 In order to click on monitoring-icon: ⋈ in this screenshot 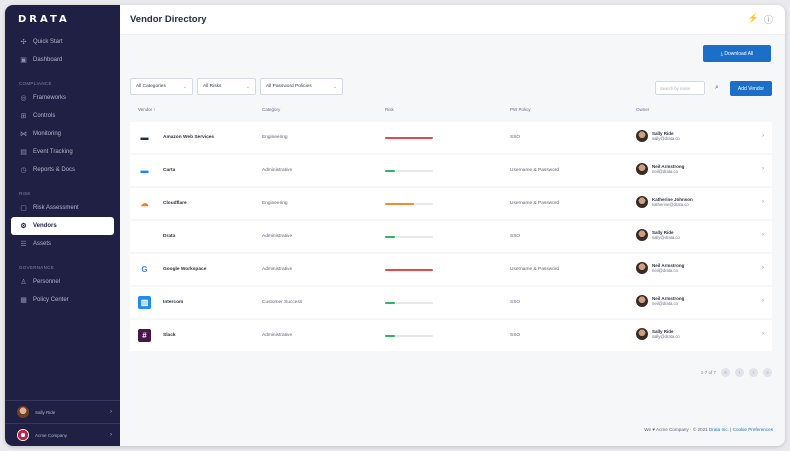, I will do `click(23, 134)`.